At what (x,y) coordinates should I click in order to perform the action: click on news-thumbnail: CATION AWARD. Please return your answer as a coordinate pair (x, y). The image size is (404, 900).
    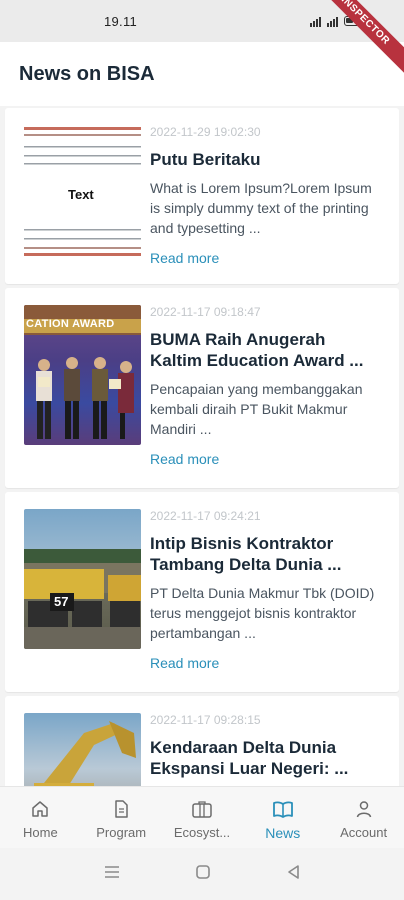
    Looking at the image, I should click on (82, 375).